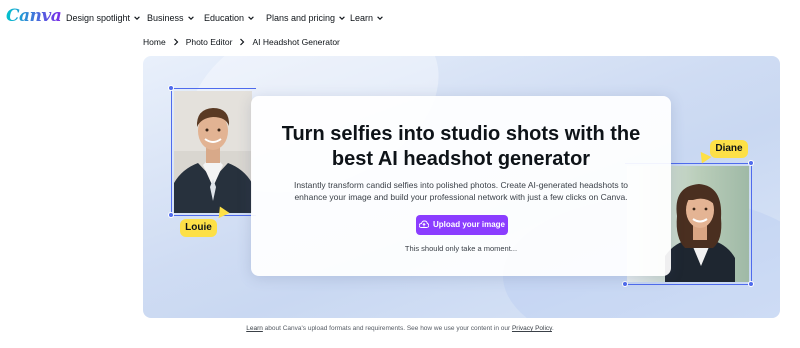 The image size is (800, 348). I want to click on man-portrait-illustration, so click(213, 152).